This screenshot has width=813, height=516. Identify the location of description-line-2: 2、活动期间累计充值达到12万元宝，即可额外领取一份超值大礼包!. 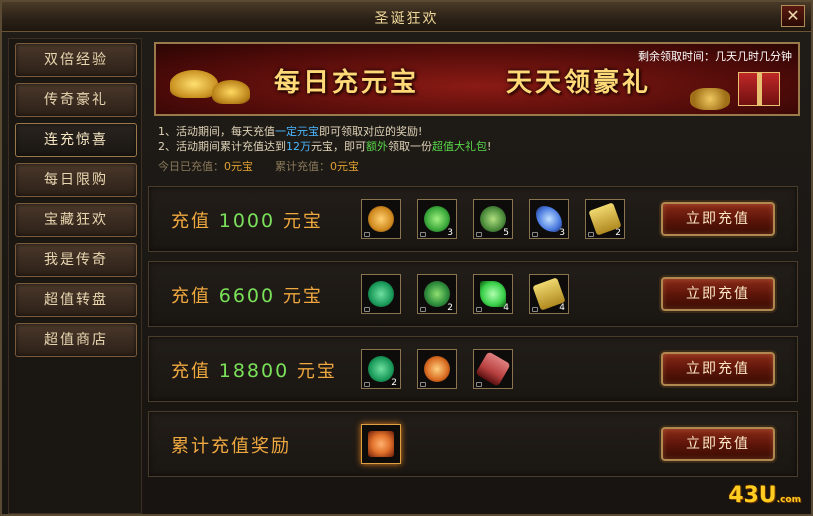
(324, 146).